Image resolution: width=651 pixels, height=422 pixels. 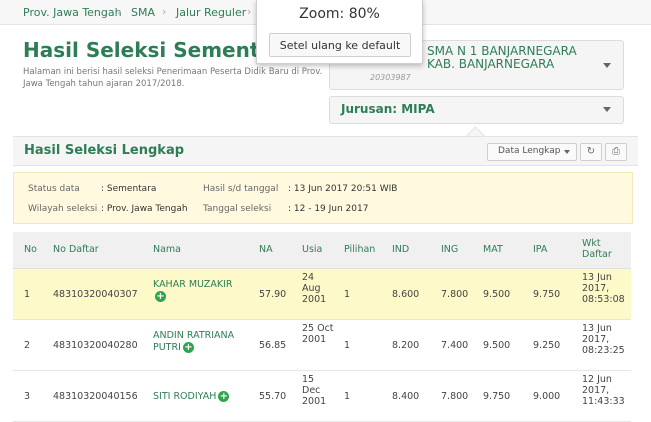 What do you see at coordinates (360, 249) in the screenshot?
I see `col-pilihan: Pilihan` at bounding box center [360, 249].